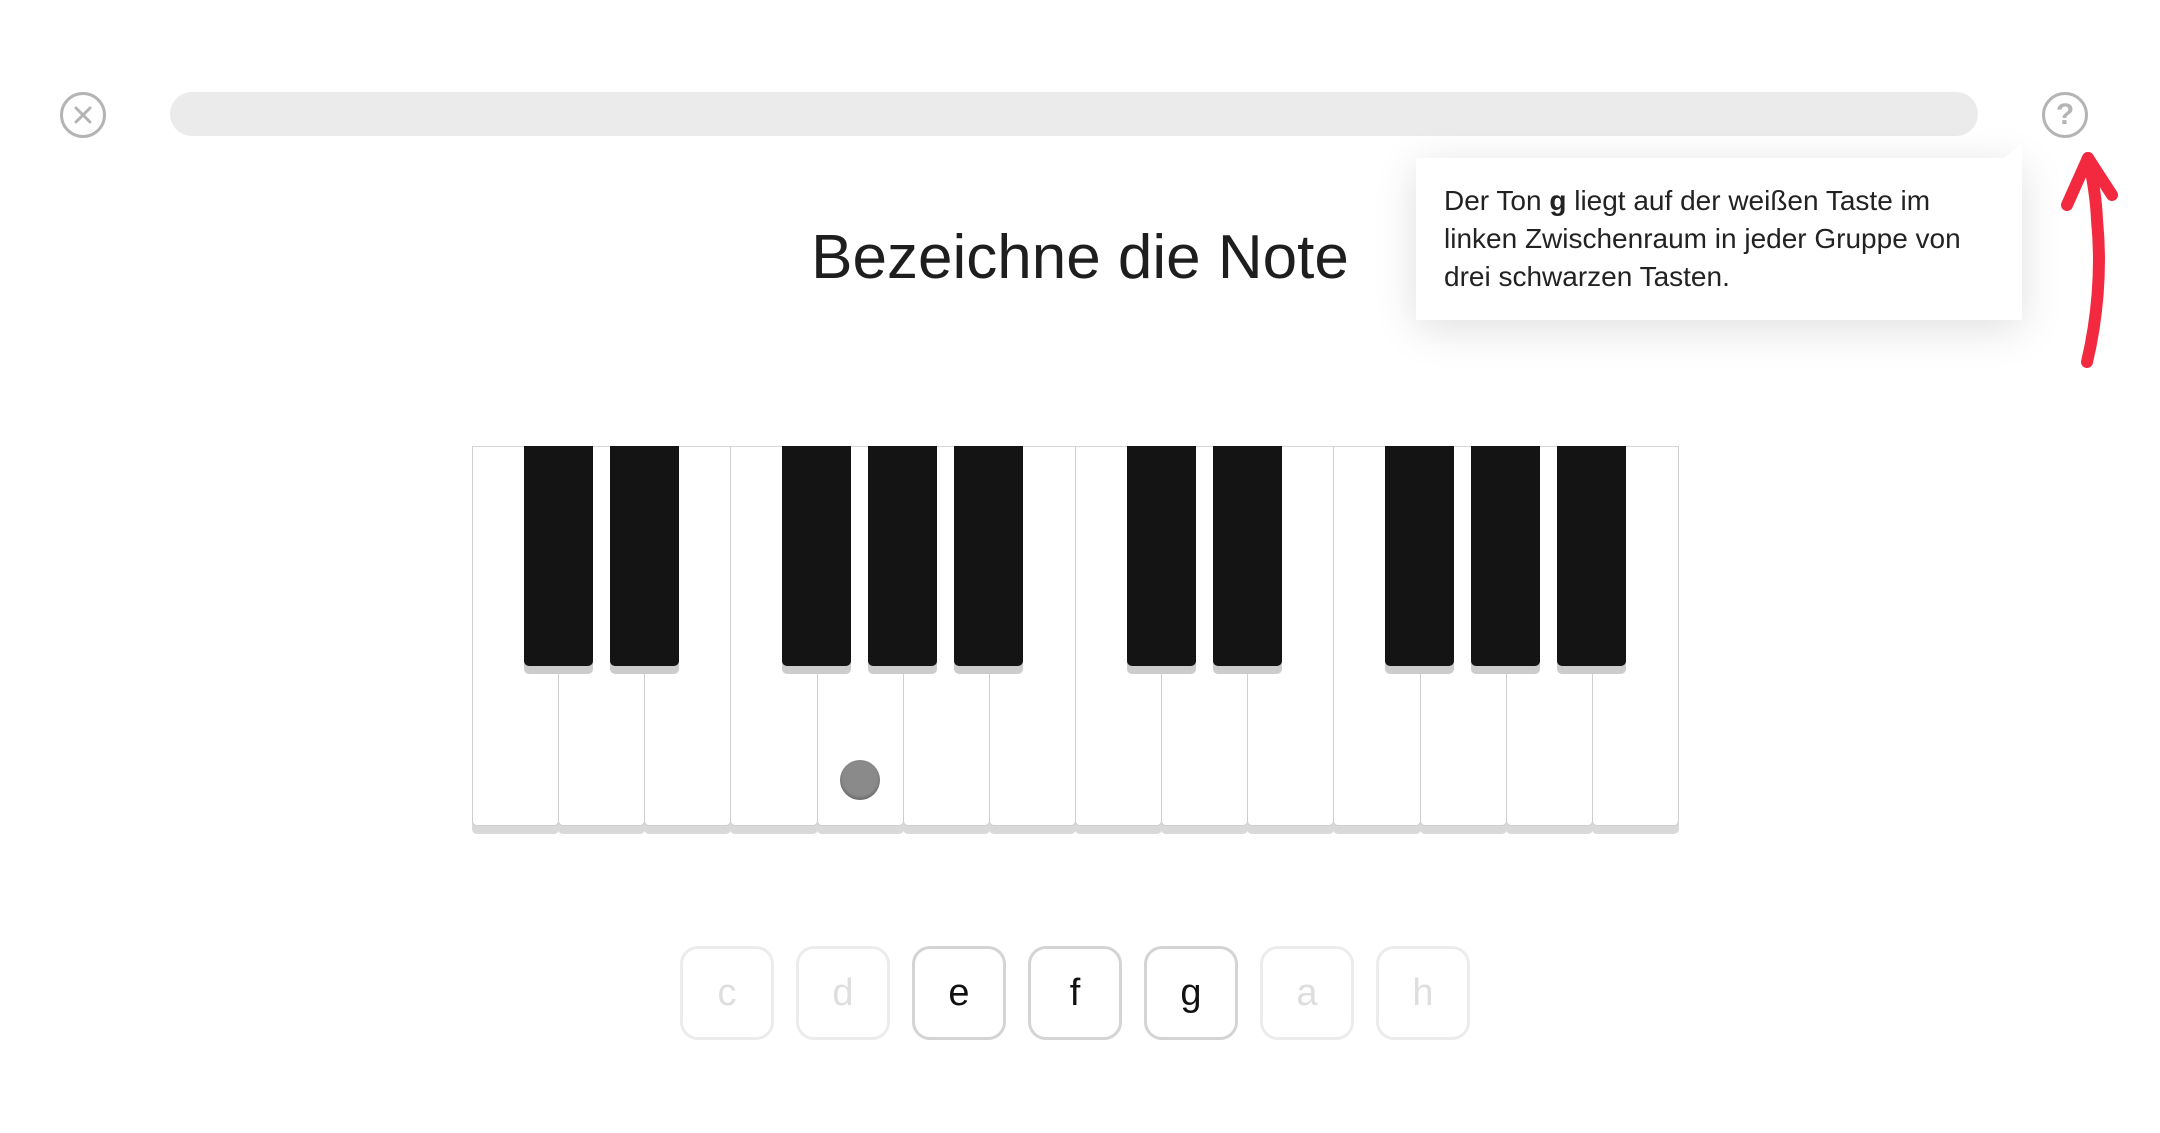 This screenshot has height=1133, width=2160. Describe the element at coordinates (1075, 993) in the screenshot. I see `answer-button-f: f` at that location.